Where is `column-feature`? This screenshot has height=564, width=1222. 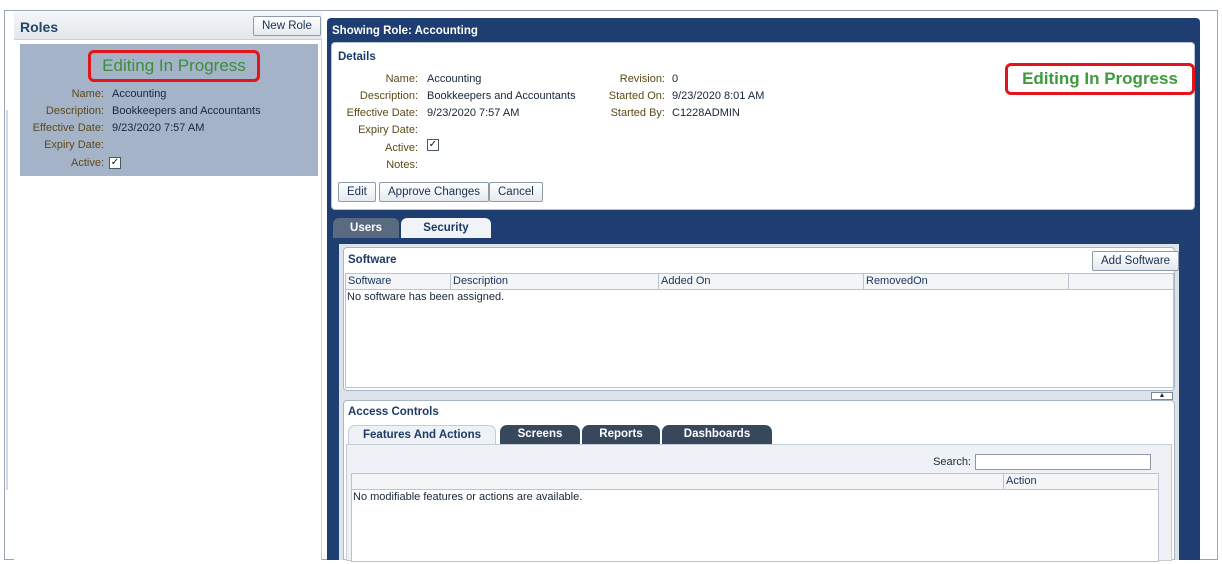
column-feature is located at coordinates (678, 481).